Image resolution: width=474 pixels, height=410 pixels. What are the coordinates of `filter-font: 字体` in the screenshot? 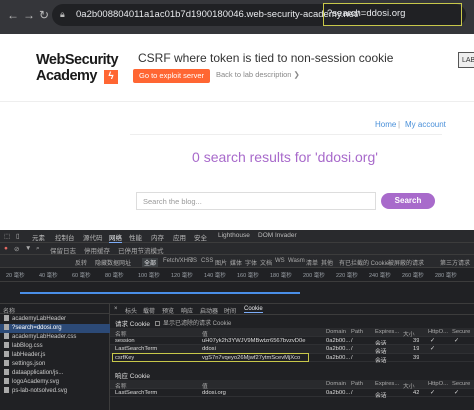 It's located at (251, 262).